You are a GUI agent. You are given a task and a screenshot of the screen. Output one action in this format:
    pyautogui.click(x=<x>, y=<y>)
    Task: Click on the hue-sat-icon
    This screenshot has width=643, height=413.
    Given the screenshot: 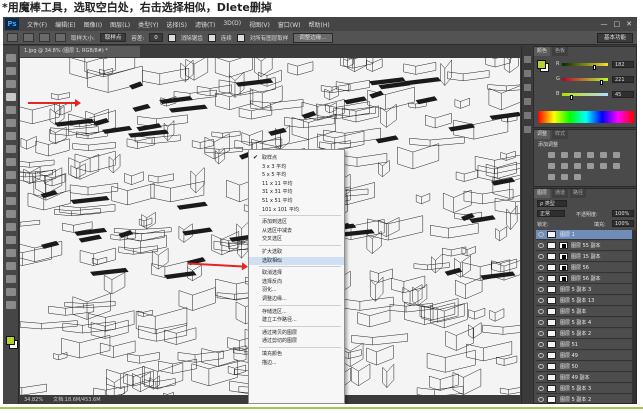 What is the action you would take?
    pyautogui.click(x=616, y=155)
    